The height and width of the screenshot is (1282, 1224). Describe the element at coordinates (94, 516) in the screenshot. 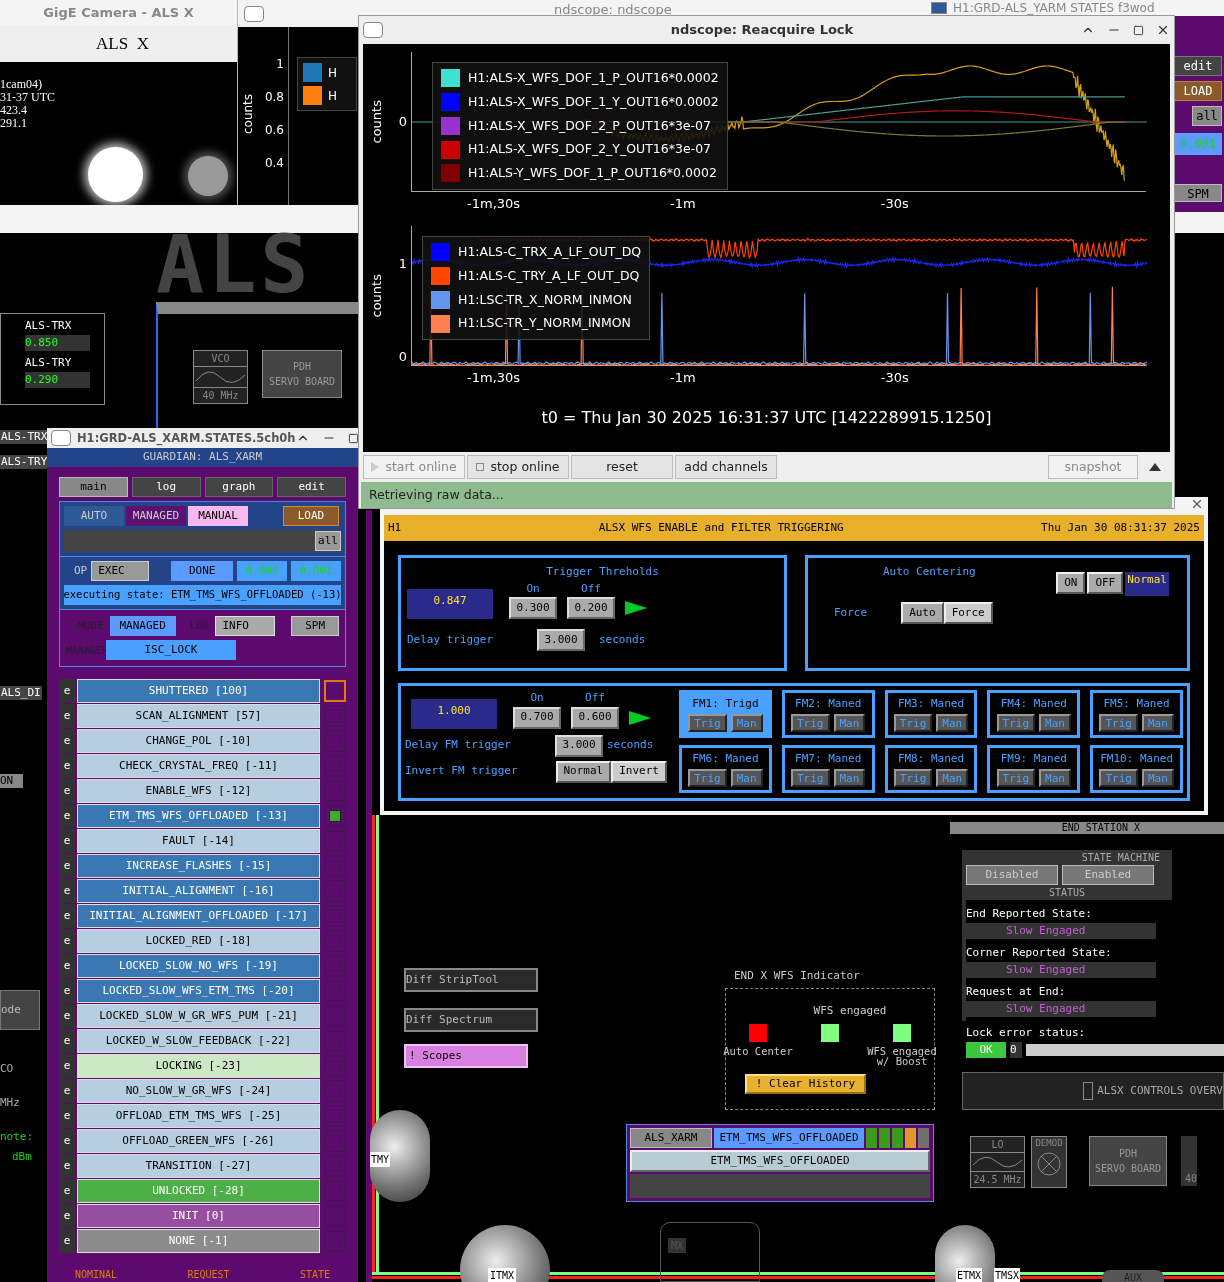

I see `mode-button: AUTO` at that location.